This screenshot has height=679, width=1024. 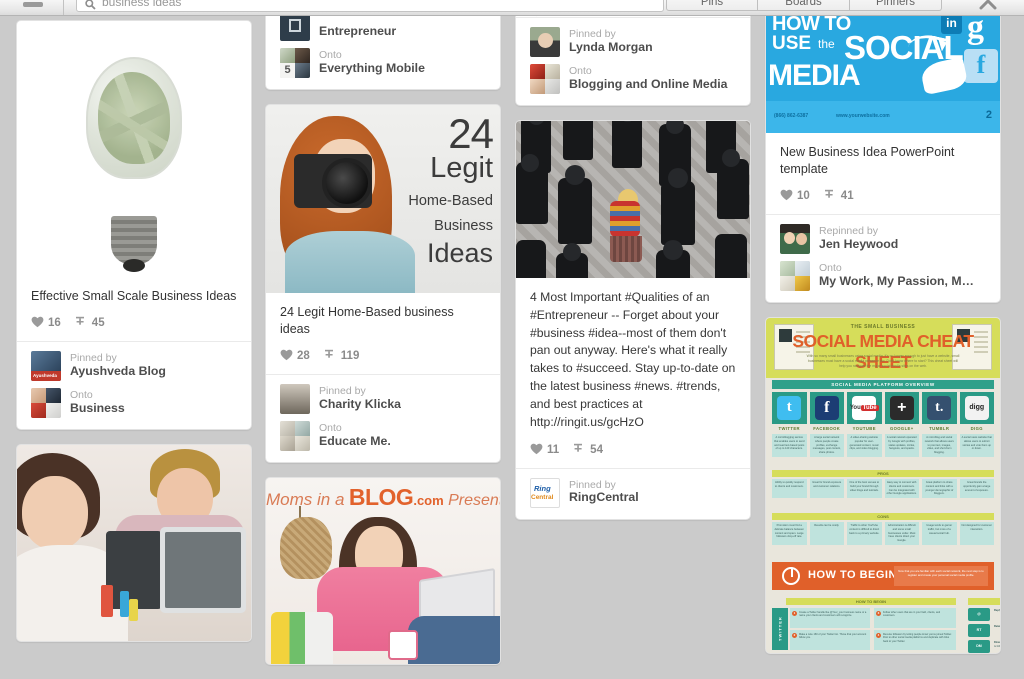 I want to click on search-input, so click(x=378, y=4).